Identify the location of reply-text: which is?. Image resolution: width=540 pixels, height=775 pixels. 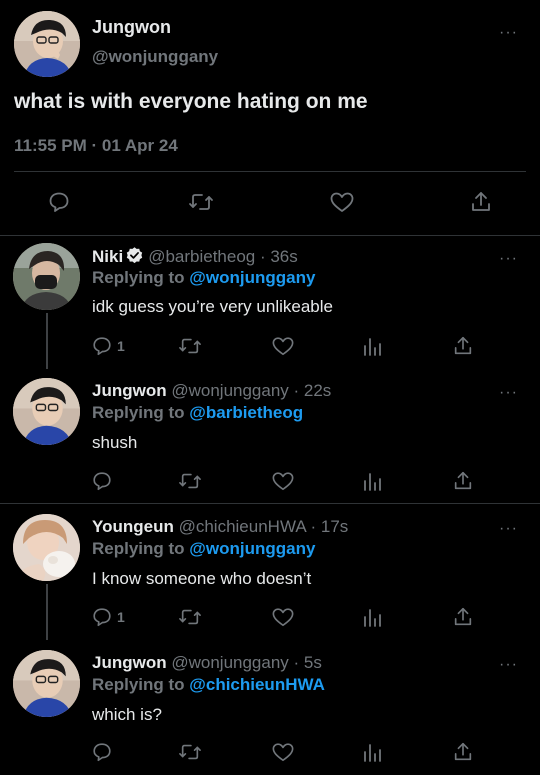
(127, 714).